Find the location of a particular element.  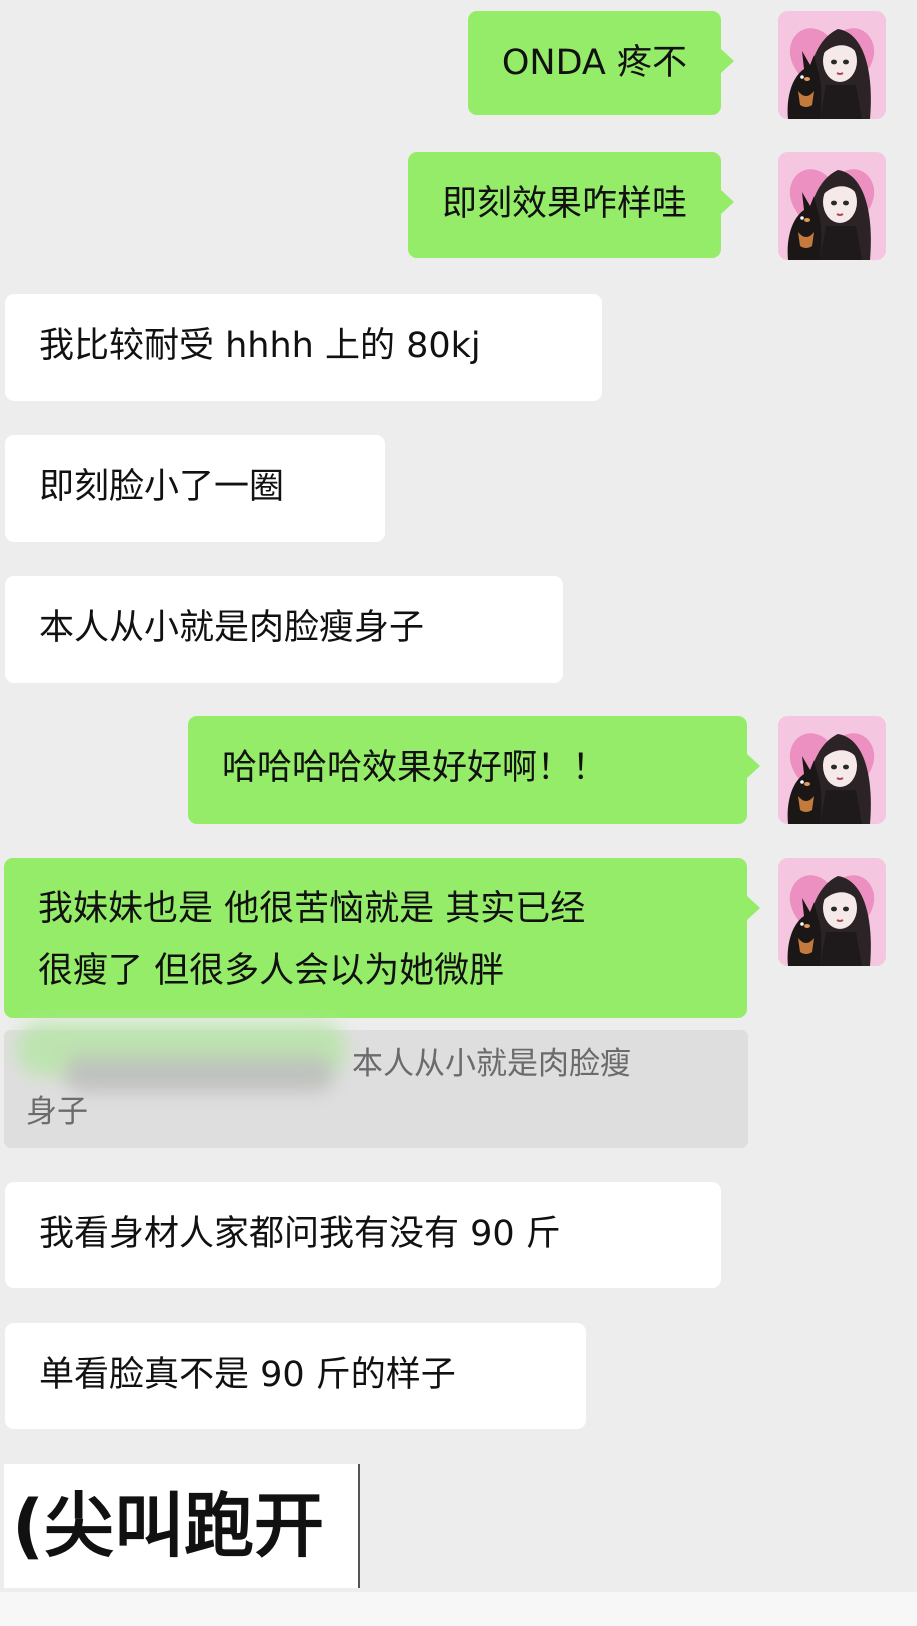

message-bubble-received: 即刻脸小了一圈 is located at coordinates (195, 488).